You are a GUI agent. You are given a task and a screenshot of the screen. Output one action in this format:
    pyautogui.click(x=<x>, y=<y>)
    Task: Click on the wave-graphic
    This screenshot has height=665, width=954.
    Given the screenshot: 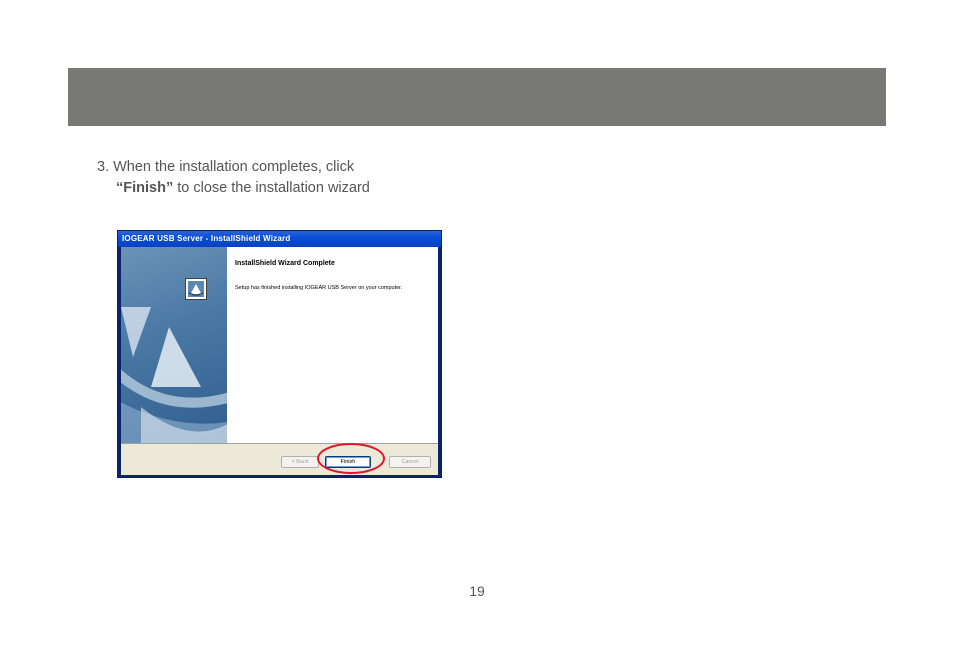 What is the action you would take?
    pyautogui.click(x=174, y=375)
    